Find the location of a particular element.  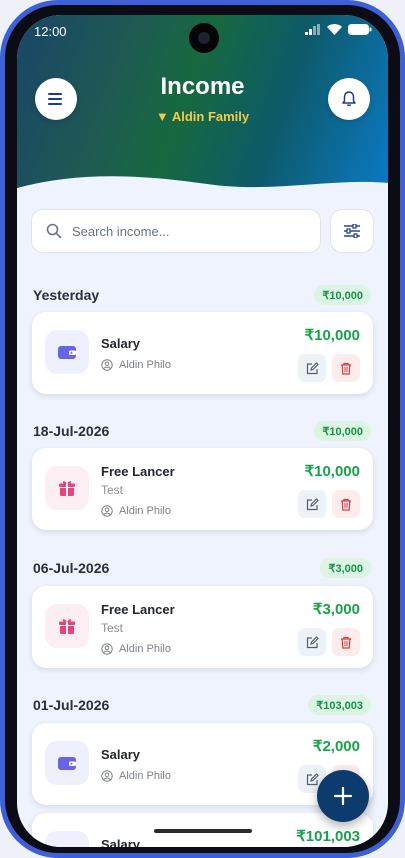

battery-icon is located at coordinates (360, 29).